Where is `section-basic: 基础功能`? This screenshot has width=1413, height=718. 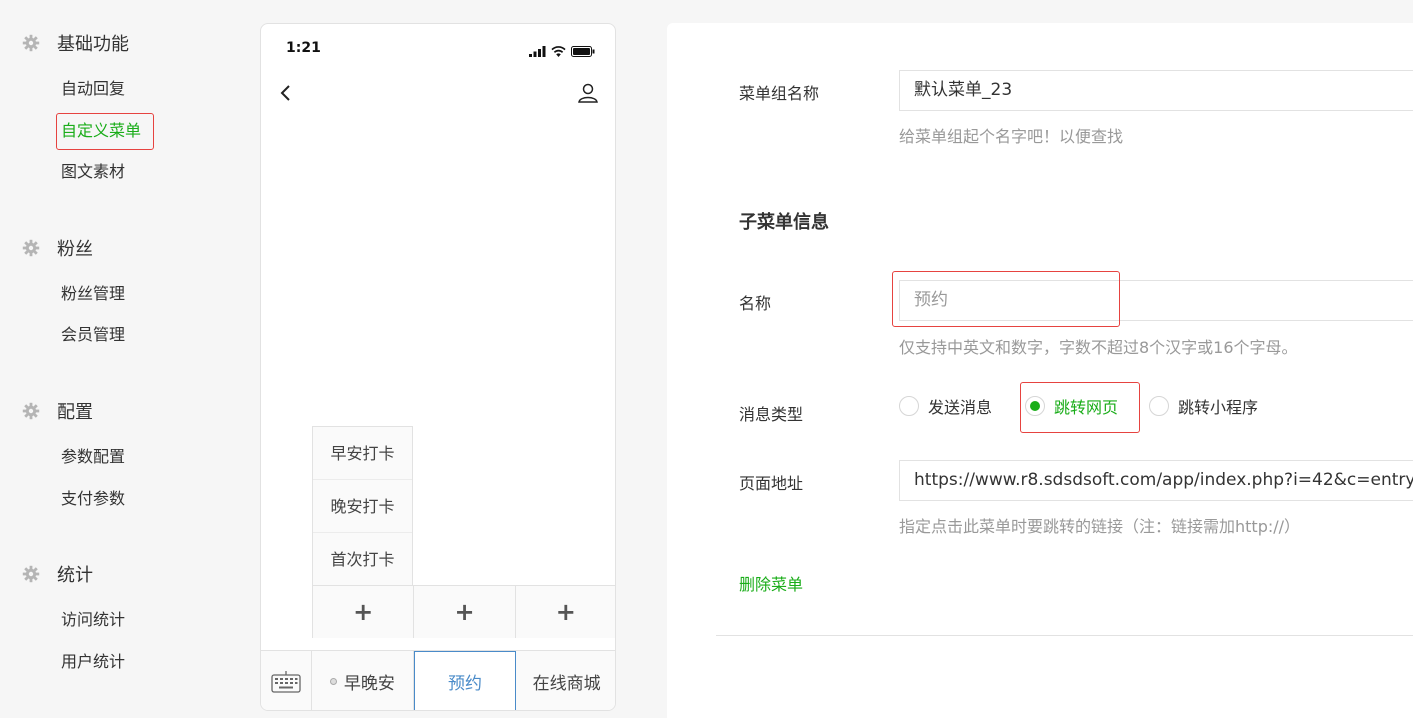
section-basic: 基础功能 is located at coordinates (75, 43).